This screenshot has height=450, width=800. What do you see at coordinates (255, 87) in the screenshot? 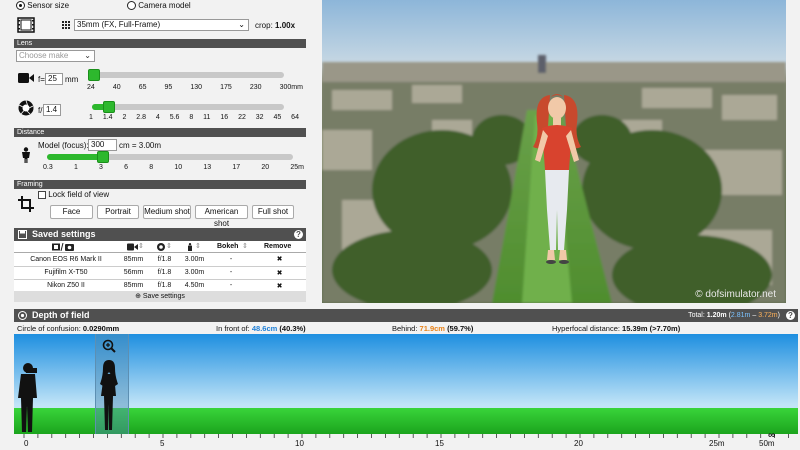
I see `focal-tick-label: 230` at bounding box center [255, 87].